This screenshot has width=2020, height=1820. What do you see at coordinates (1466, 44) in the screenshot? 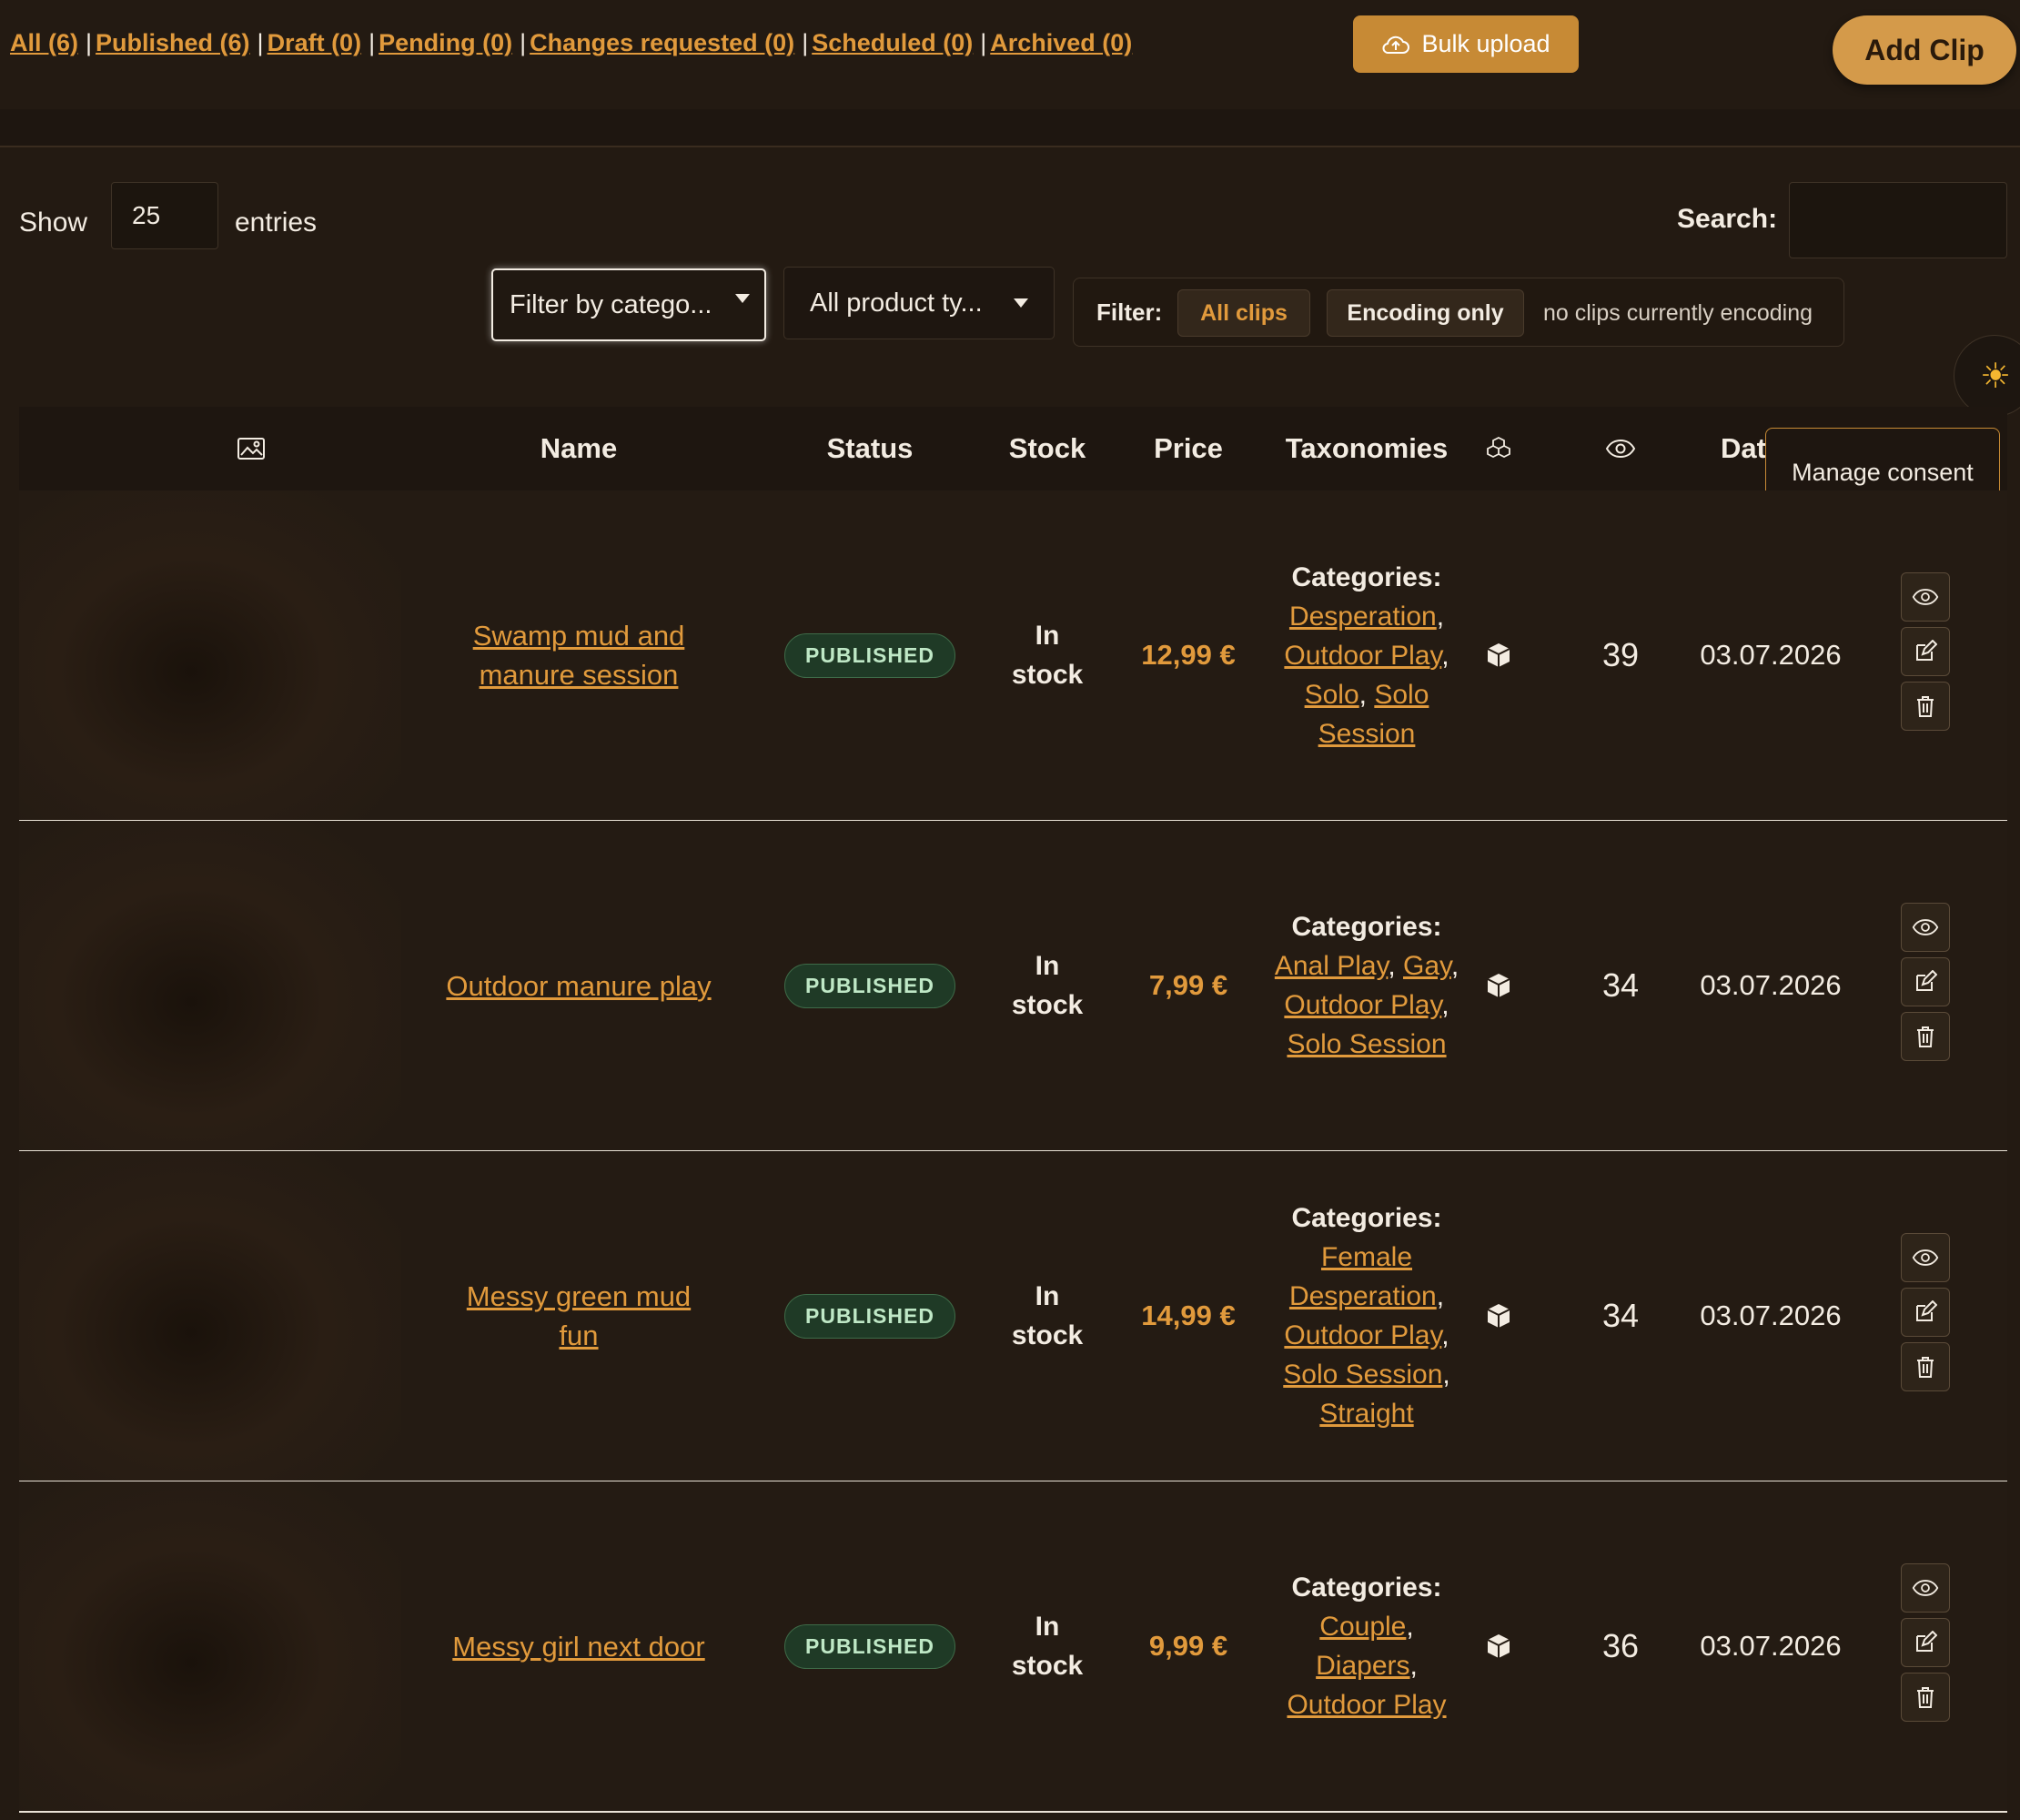
I see `bulk-upload-button: Bulk upload` at bounding box center [1466, 44].